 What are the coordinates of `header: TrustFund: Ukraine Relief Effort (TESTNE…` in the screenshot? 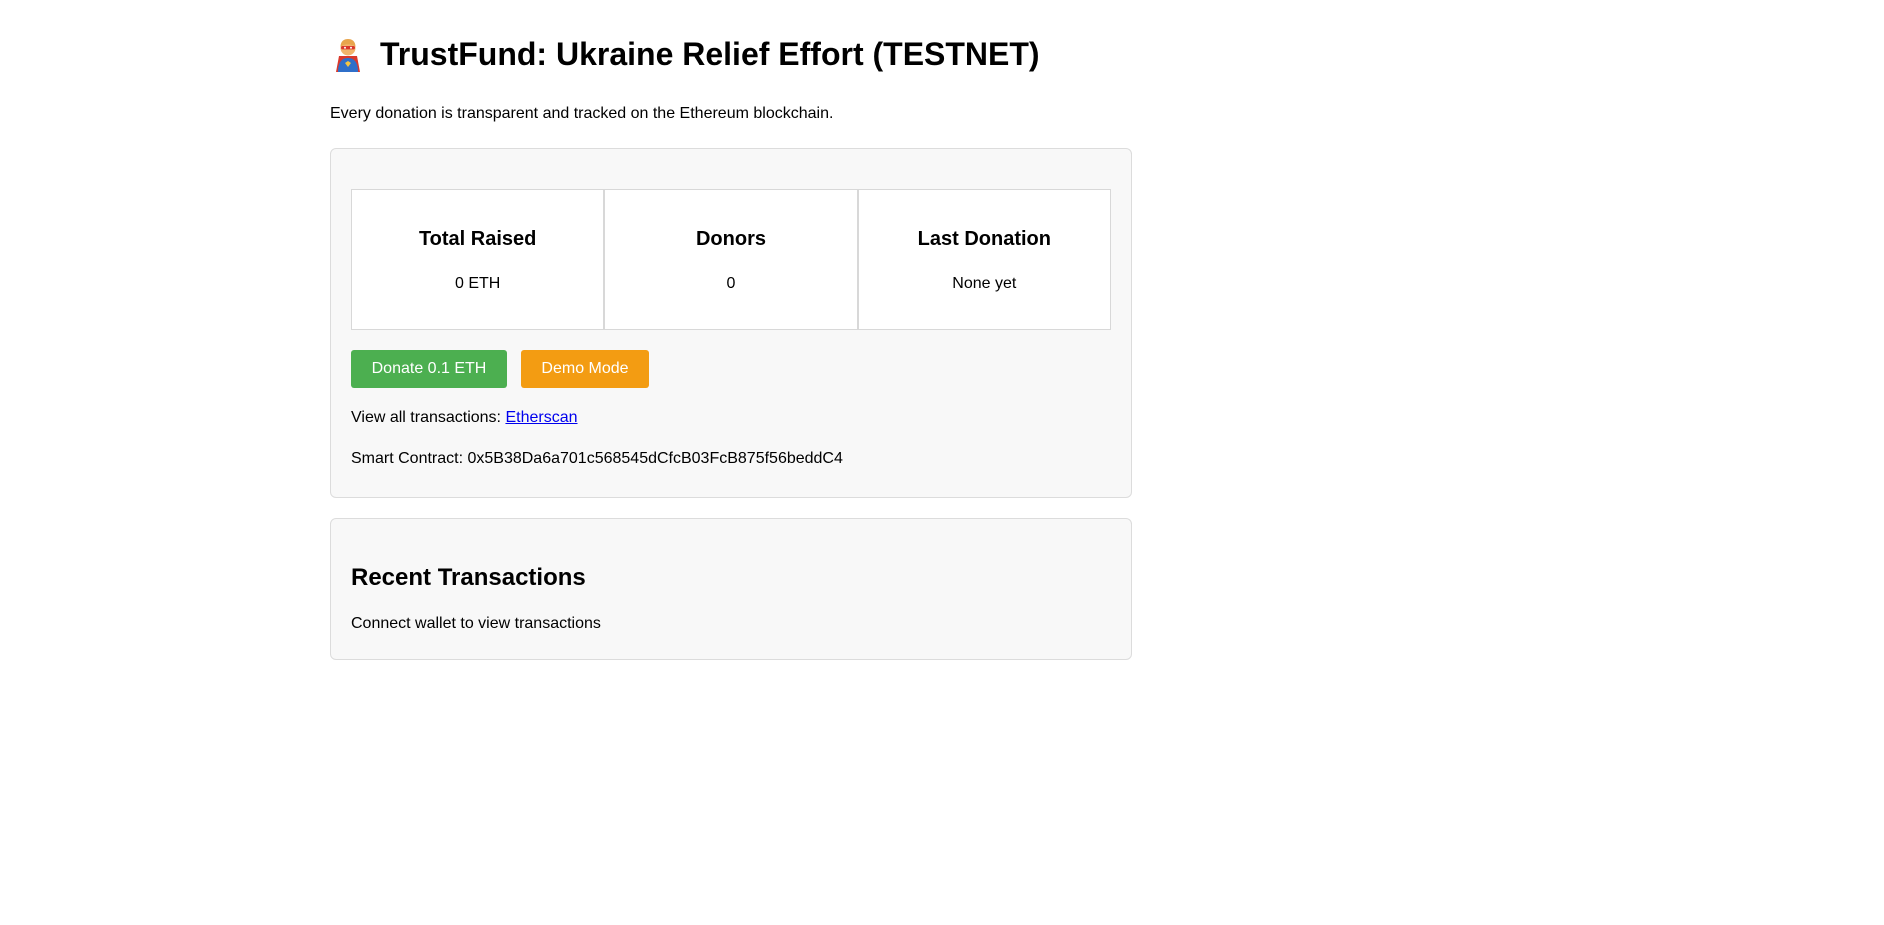 It's located at (731, 54).